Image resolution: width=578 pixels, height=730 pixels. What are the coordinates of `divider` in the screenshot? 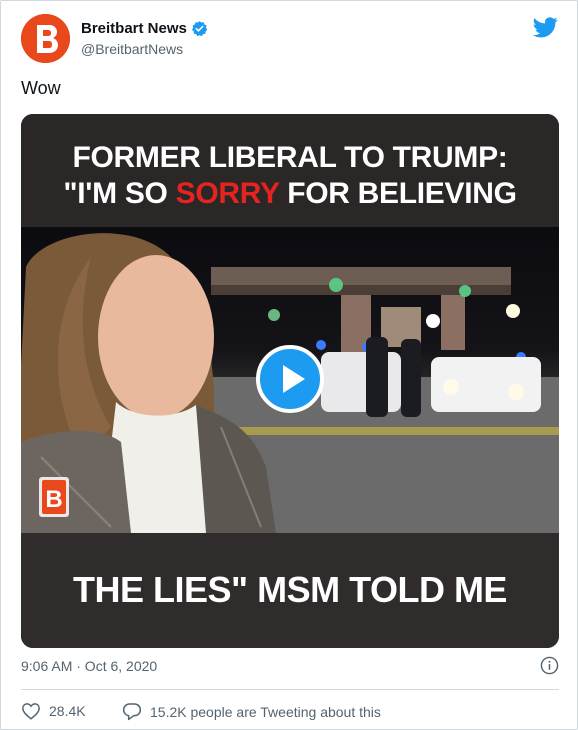 It's located at (290, 689).